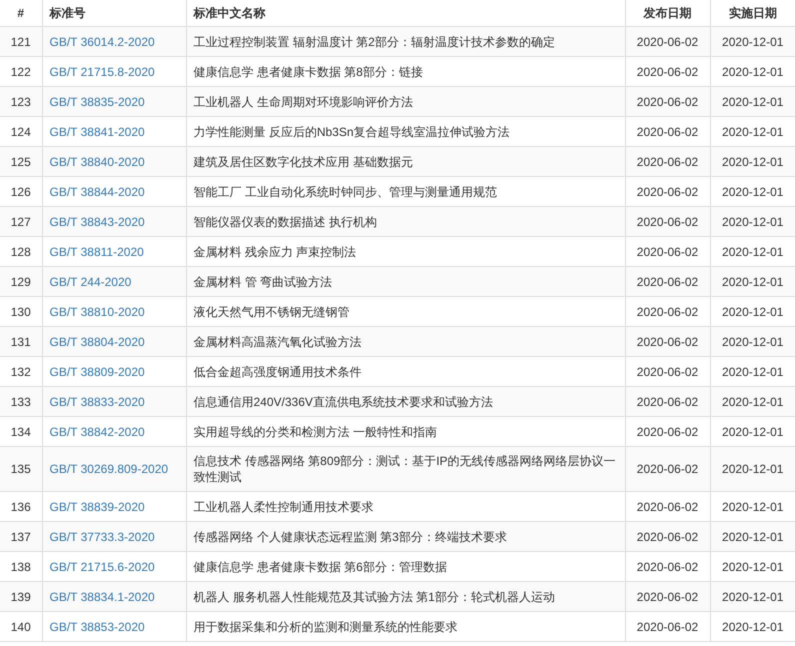  What do you see at coordinates (21, 281) in the screenshot?
I see `row-number: 129` at bounding box center [21, 281].